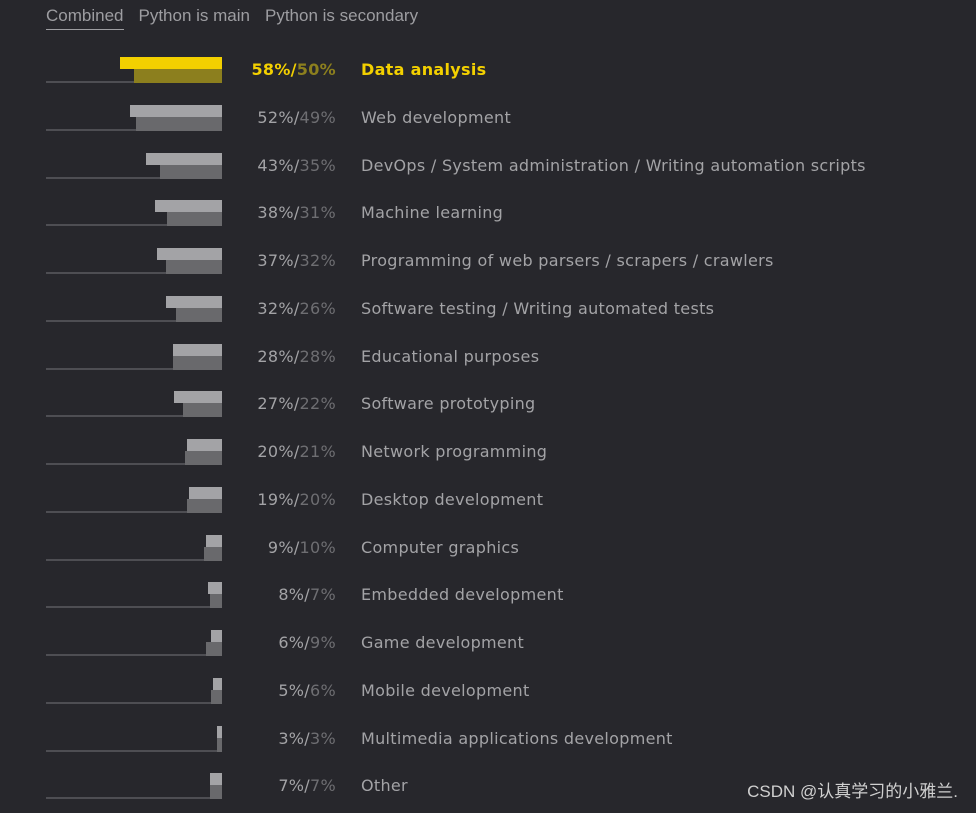 The width and height of the screenshot is (976, 813). What do you see at coordinates (296, 260) in the screenshot?
I see `percent-label: 37%/32%` at bounding box center [296, 260].